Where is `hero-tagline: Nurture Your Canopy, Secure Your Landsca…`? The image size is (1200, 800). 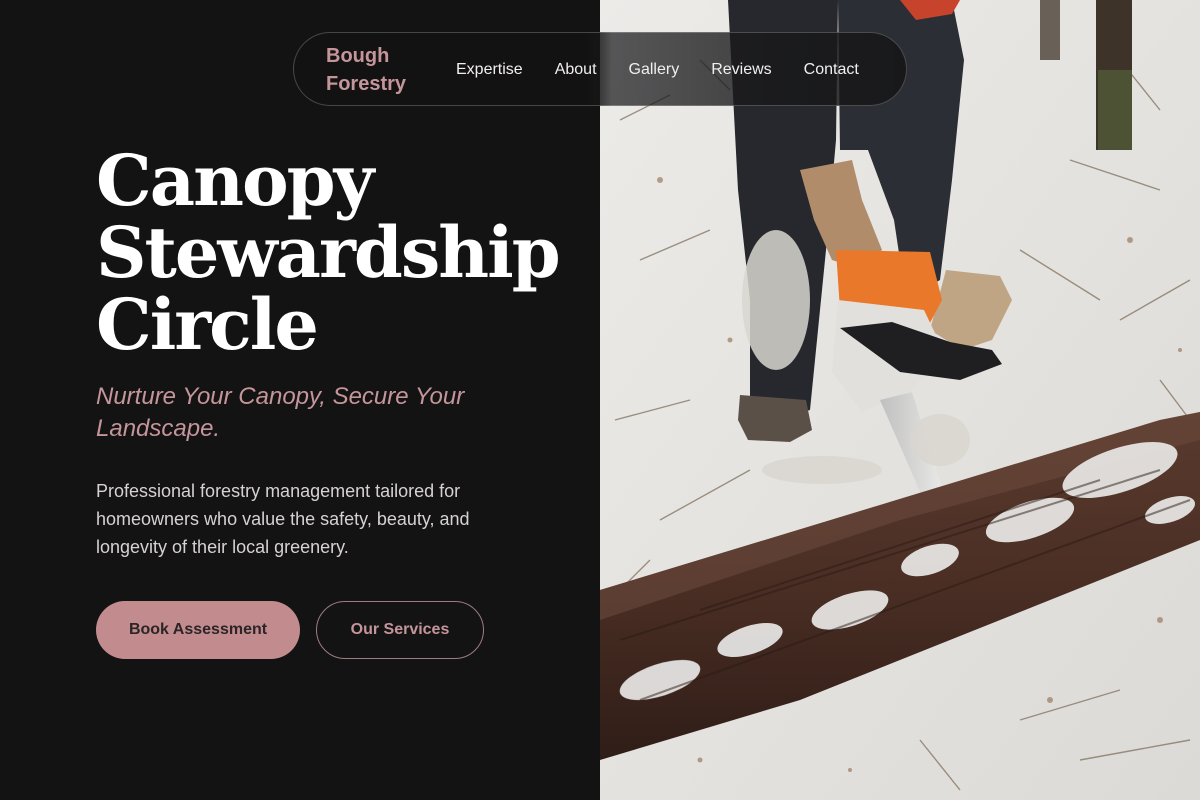
hero-tagline: Nurture Your Canopy, Secure Your Landsca… is located at coordinates (280, 412).